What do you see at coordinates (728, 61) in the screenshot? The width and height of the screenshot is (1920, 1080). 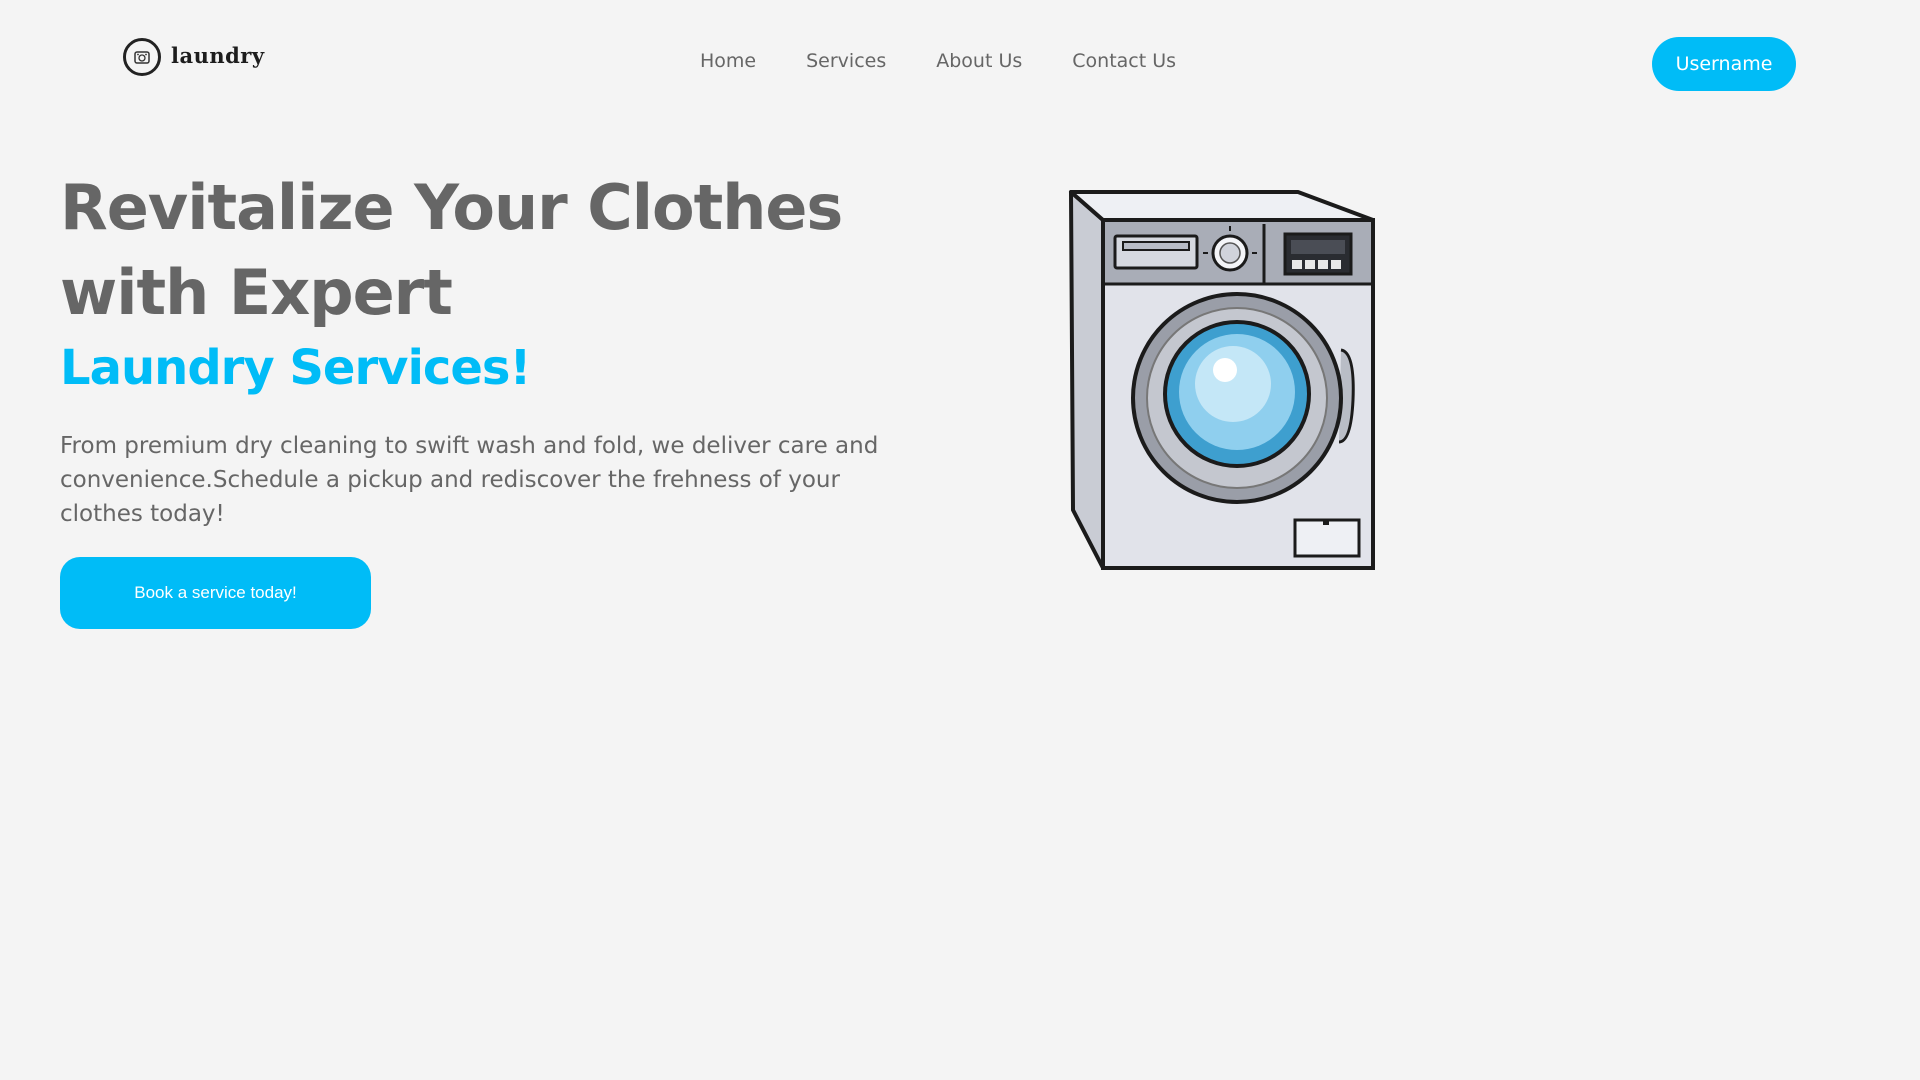 I see `nav-home: Home` at bounding box center [728, 61].